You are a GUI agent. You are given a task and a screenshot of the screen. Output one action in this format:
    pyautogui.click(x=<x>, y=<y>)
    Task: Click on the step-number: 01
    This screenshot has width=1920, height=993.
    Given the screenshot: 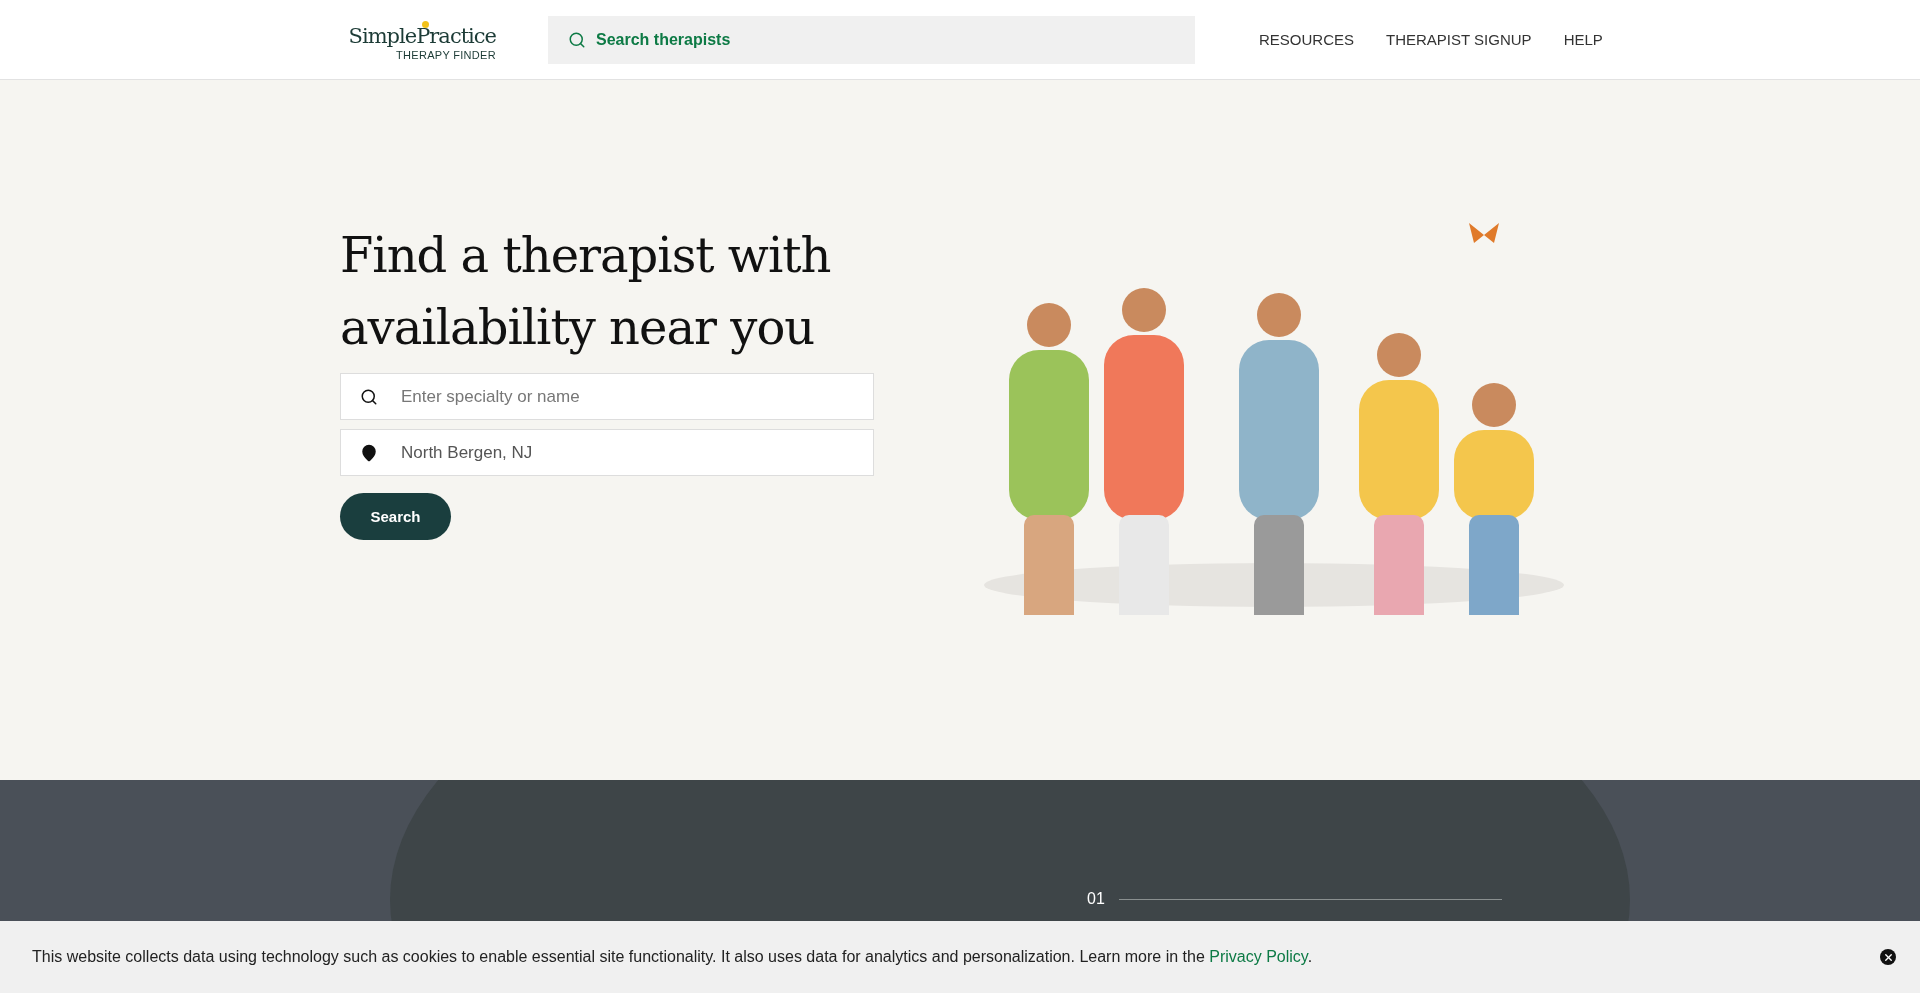 What is the action you would take?
    pyautogui.click(x=1096, y=899)
    